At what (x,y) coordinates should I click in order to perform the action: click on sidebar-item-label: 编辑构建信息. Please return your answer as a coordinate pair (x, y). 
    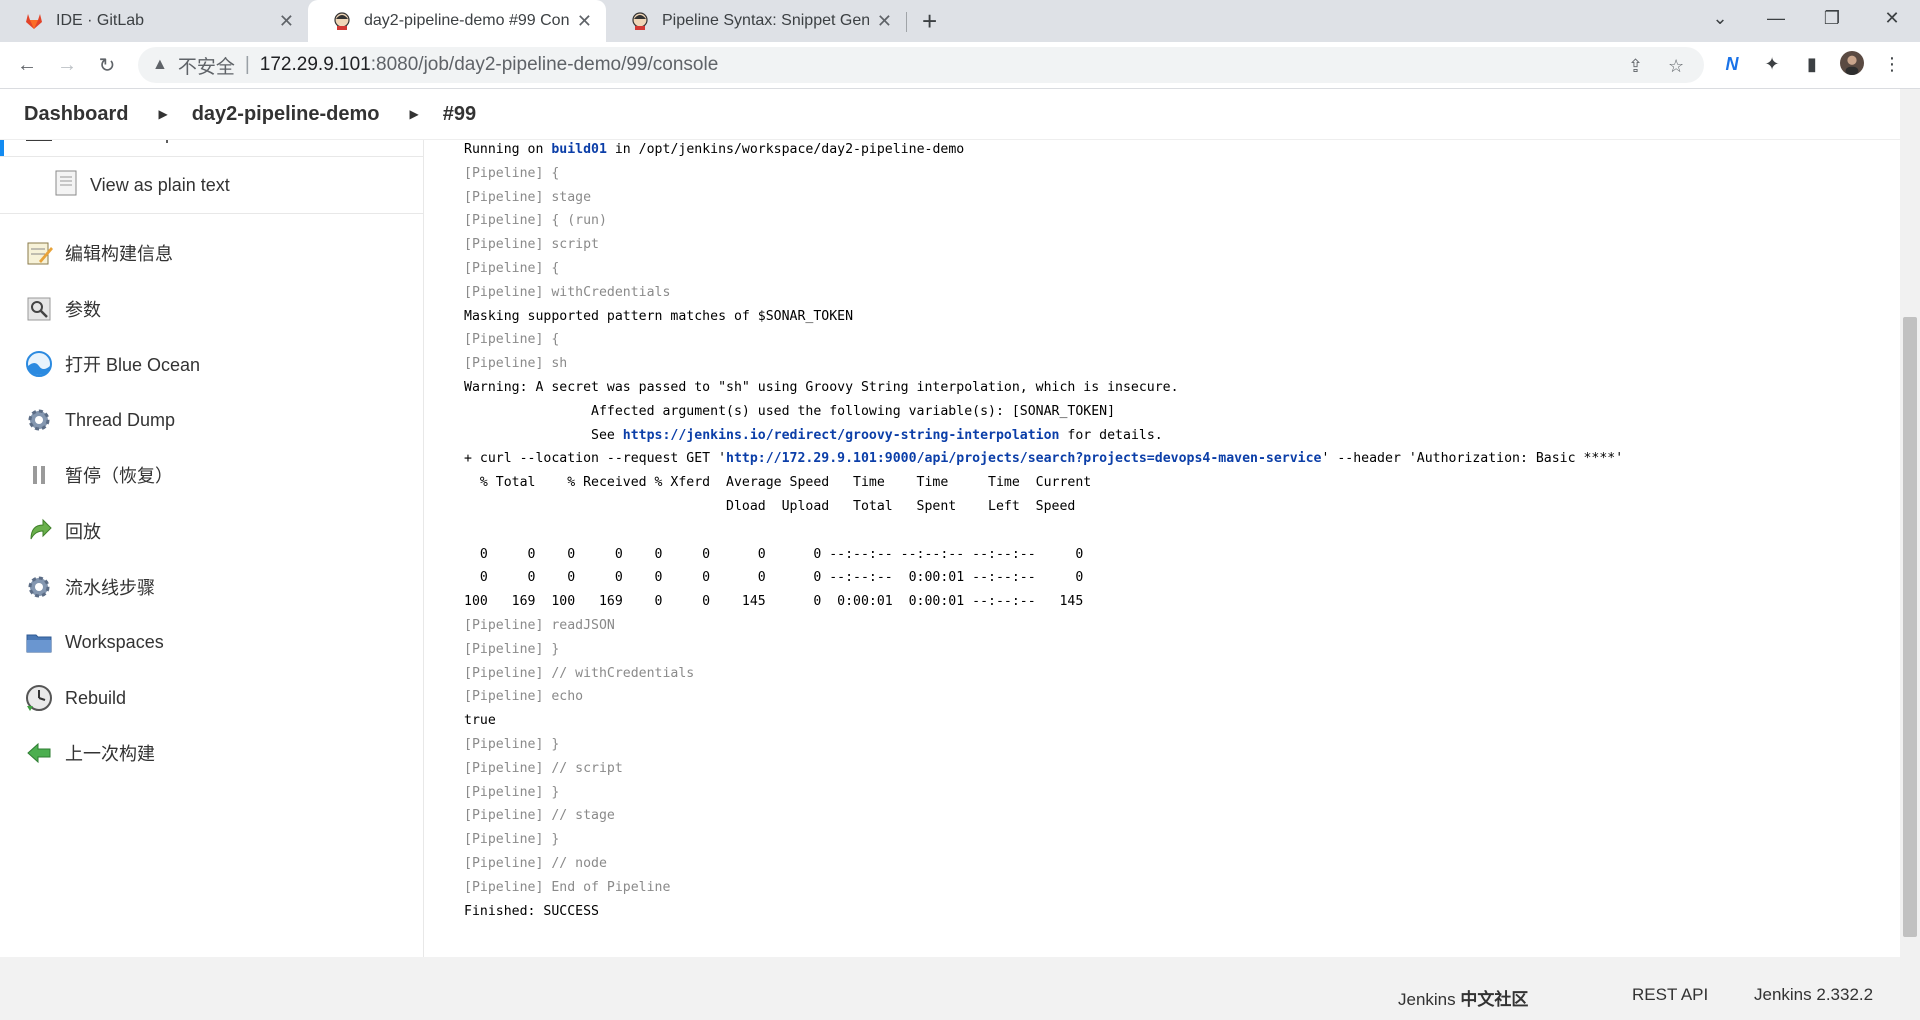
    Looking at the image, I should click on (119, 254).